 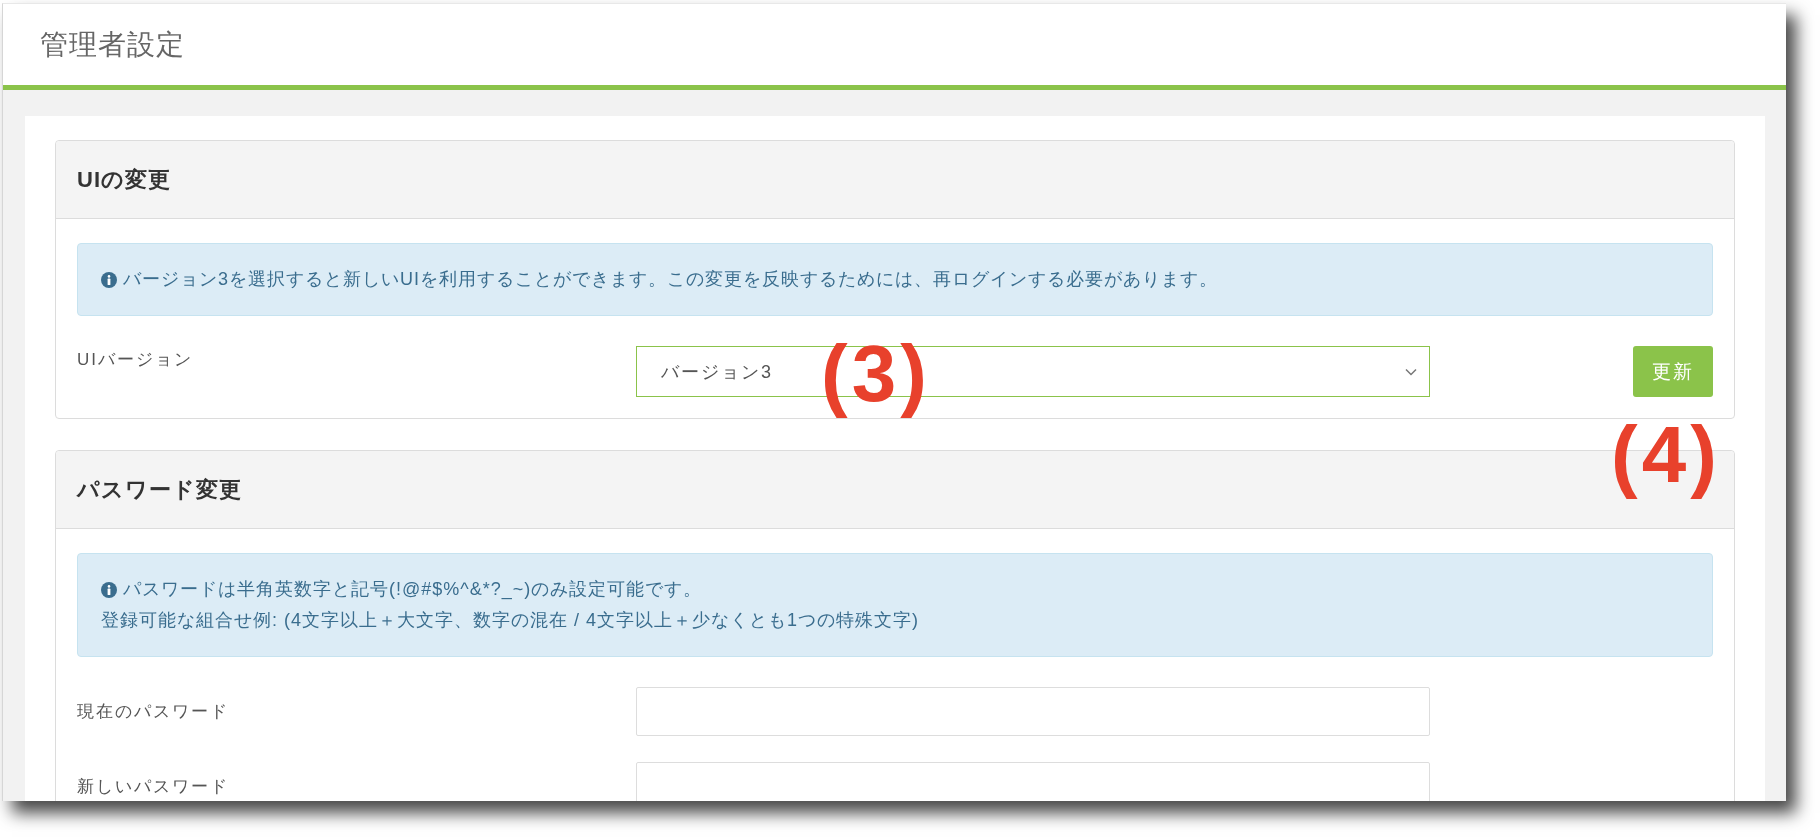 What do you see at coordinates (413, 590) in the screenshot?
I see `notice-text: パスワードは半角英数字と記号(!@#$%^&*?_~)のみ設定可能です。` at bounding box center [413, 590].